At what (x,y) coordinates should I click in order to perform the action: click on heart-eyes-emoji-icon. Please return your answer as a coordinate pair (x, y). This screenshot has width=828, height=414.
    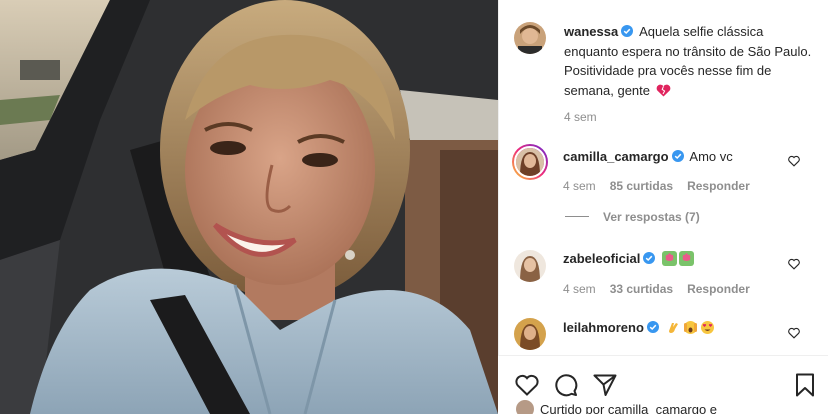
    Looking at the image, I should click on (707, 327).